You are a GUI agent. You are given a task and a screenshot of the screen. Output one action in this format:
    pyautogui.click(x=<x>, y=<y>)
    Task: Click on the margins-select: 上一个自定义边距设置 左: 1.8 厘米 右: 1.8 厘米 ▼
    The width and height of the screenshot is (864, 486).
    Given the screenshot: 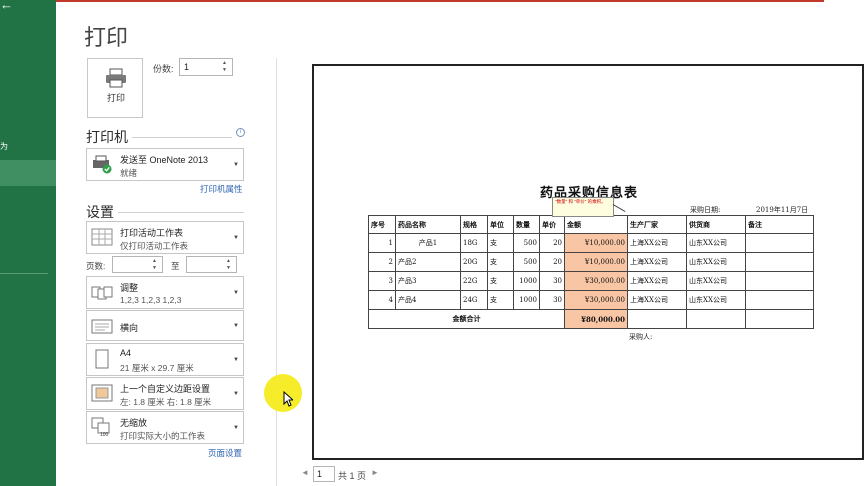 What is the action you would take?
    pyautogui.click(x=165, y=393)
    